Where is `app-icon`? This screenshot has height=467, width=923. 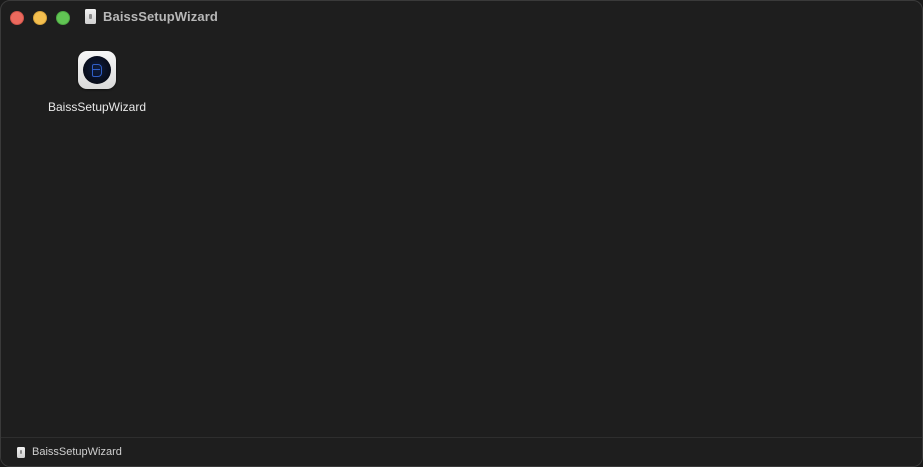
app-icon is located at coordinates (97, 70).